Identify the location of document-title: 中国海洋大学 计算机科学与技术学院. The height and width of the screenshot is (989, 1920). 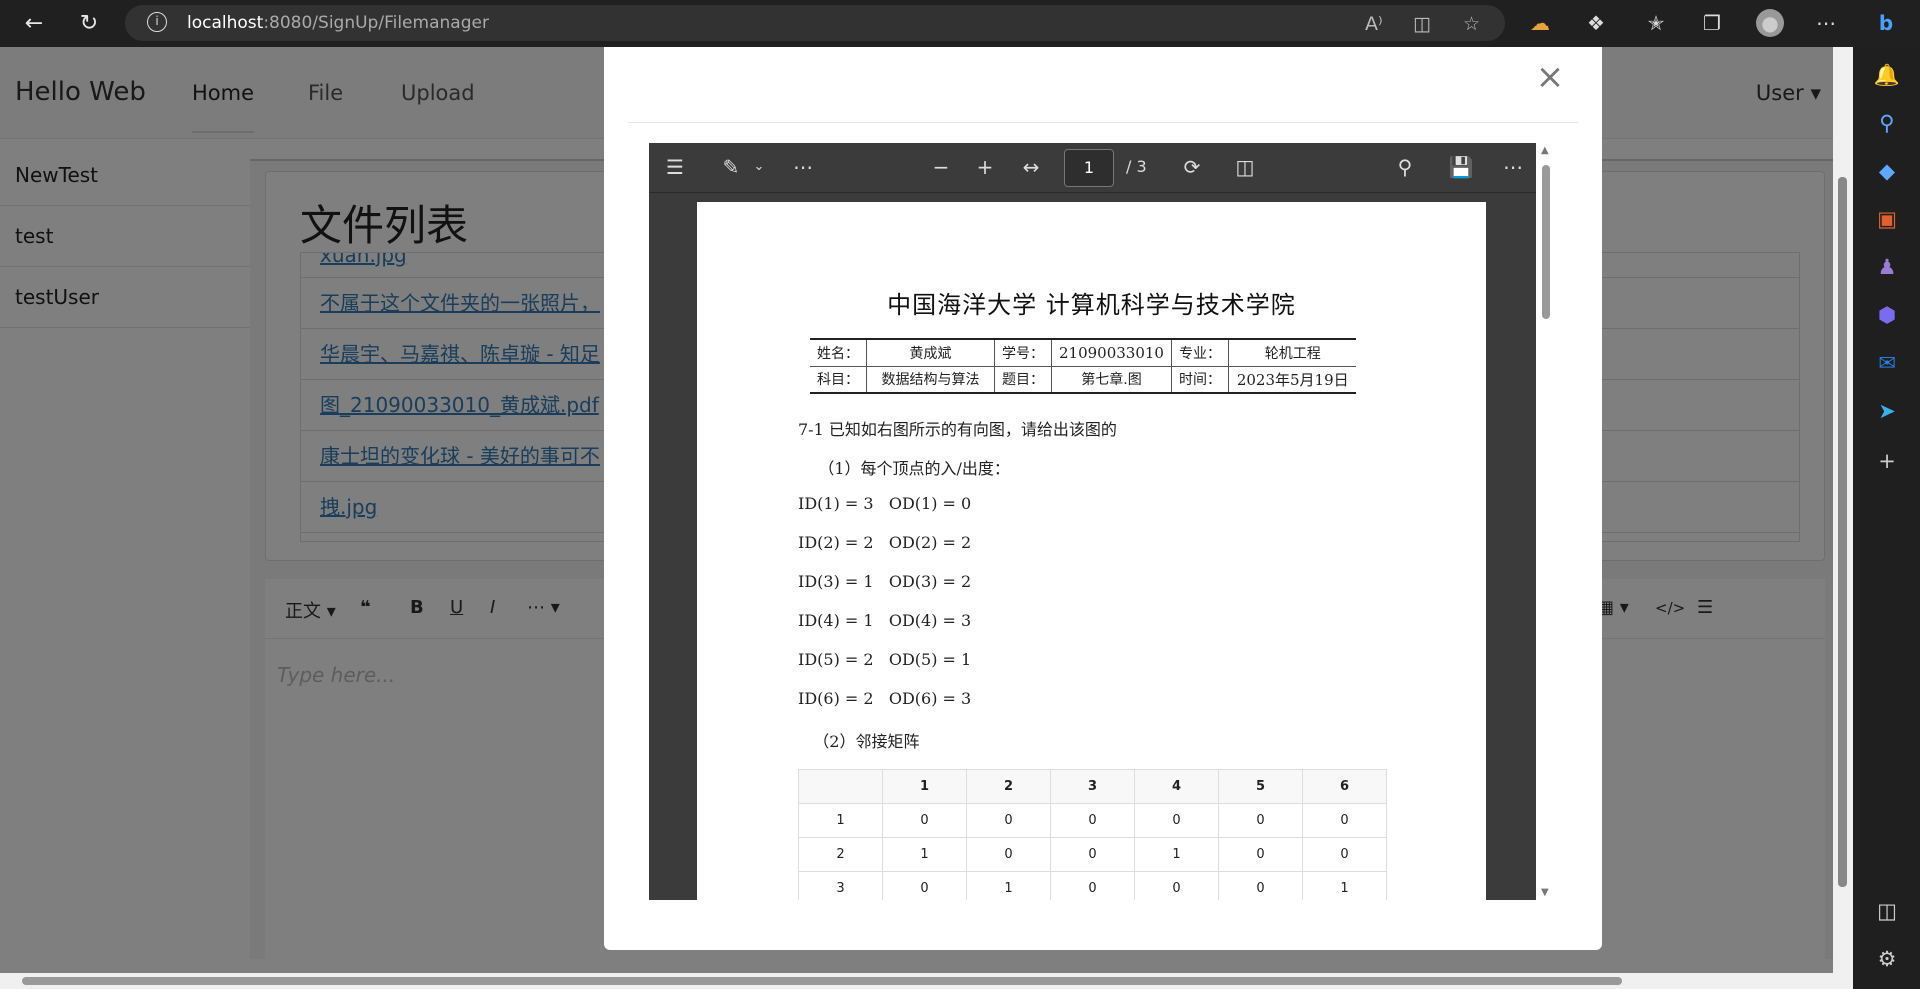
(1091, 305).